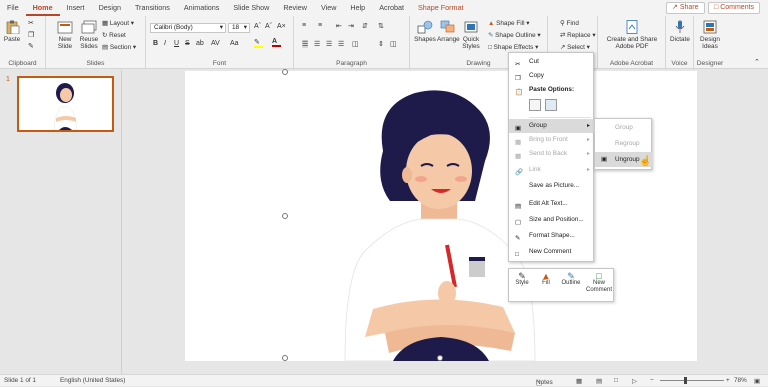  Describe the element at coordinates (599, 381) in the screenshot. I see `slide-sorter-icon: ▤` at that location.